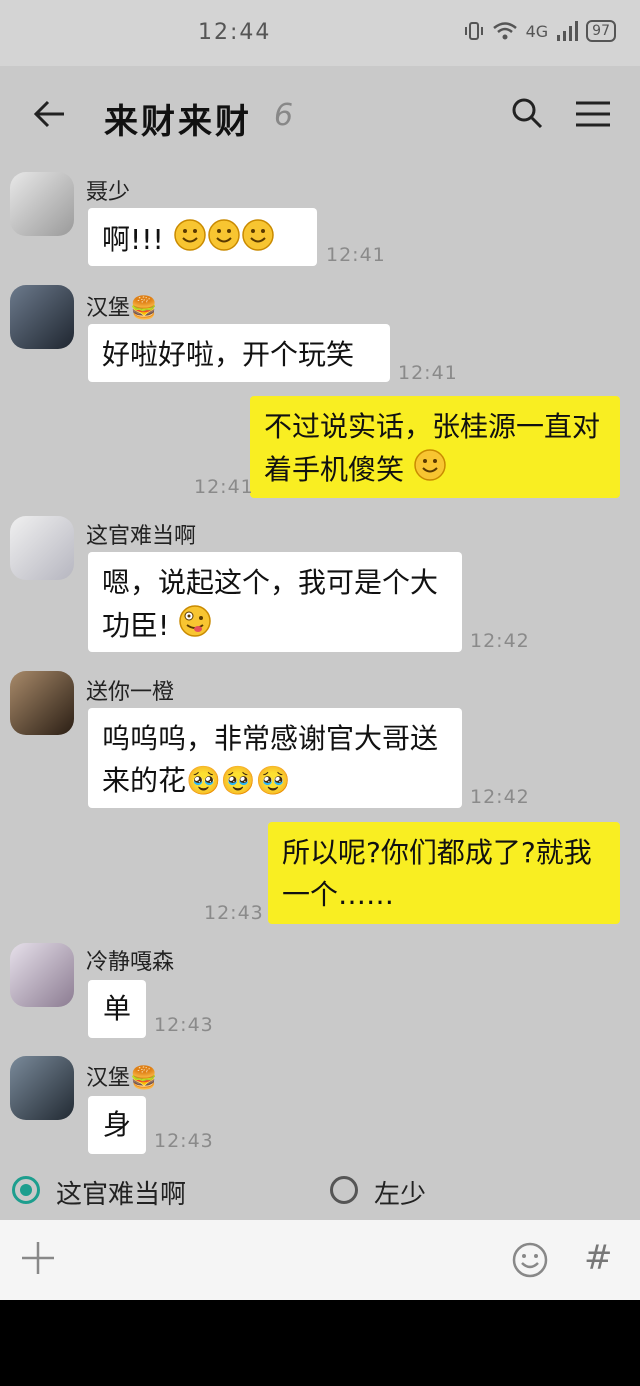 This screenshot has height=1386, width=640. What do you see at coordinates (228, 354) in the screenshot?
I see `message-text: 好啦好啦，开个玩笑` at bounding box center [228, 354].